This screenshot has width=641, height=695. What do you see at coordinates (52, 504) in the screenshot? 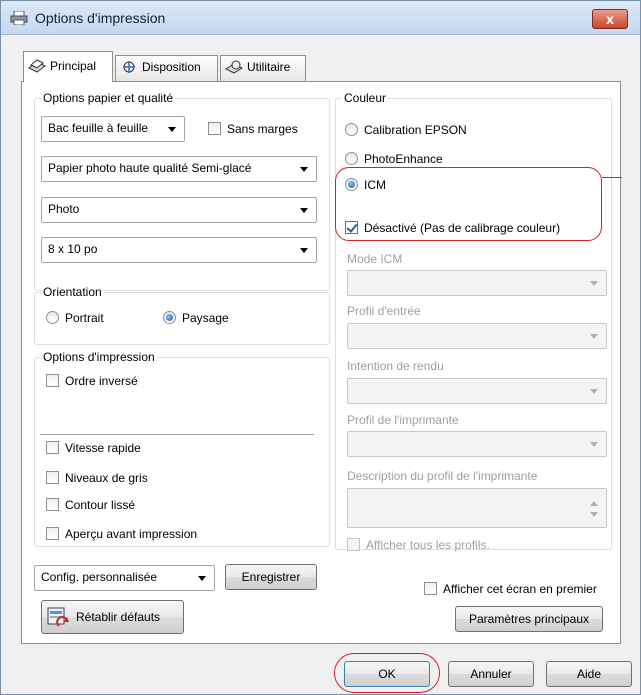
I see `smooth-edge-checkbox` at bounding box center [52, 504].